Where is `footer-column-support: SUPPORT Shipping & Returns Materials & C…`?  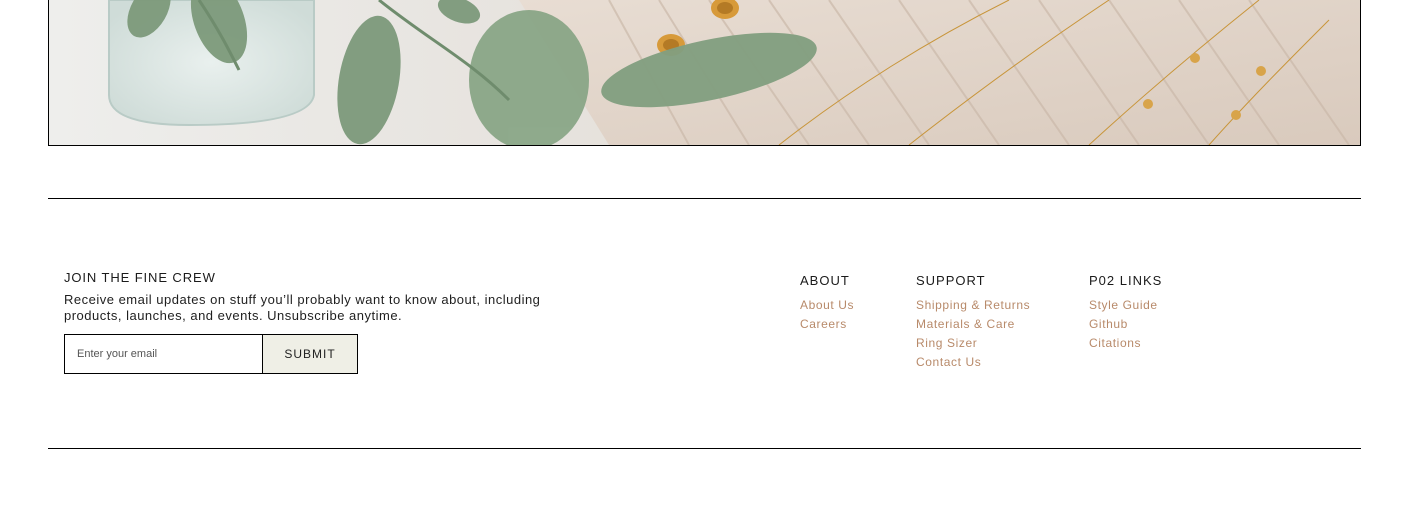 footer-column-support: SUPPORT Shipping & Returns Materials & C… is located at coordinates (973, 322).